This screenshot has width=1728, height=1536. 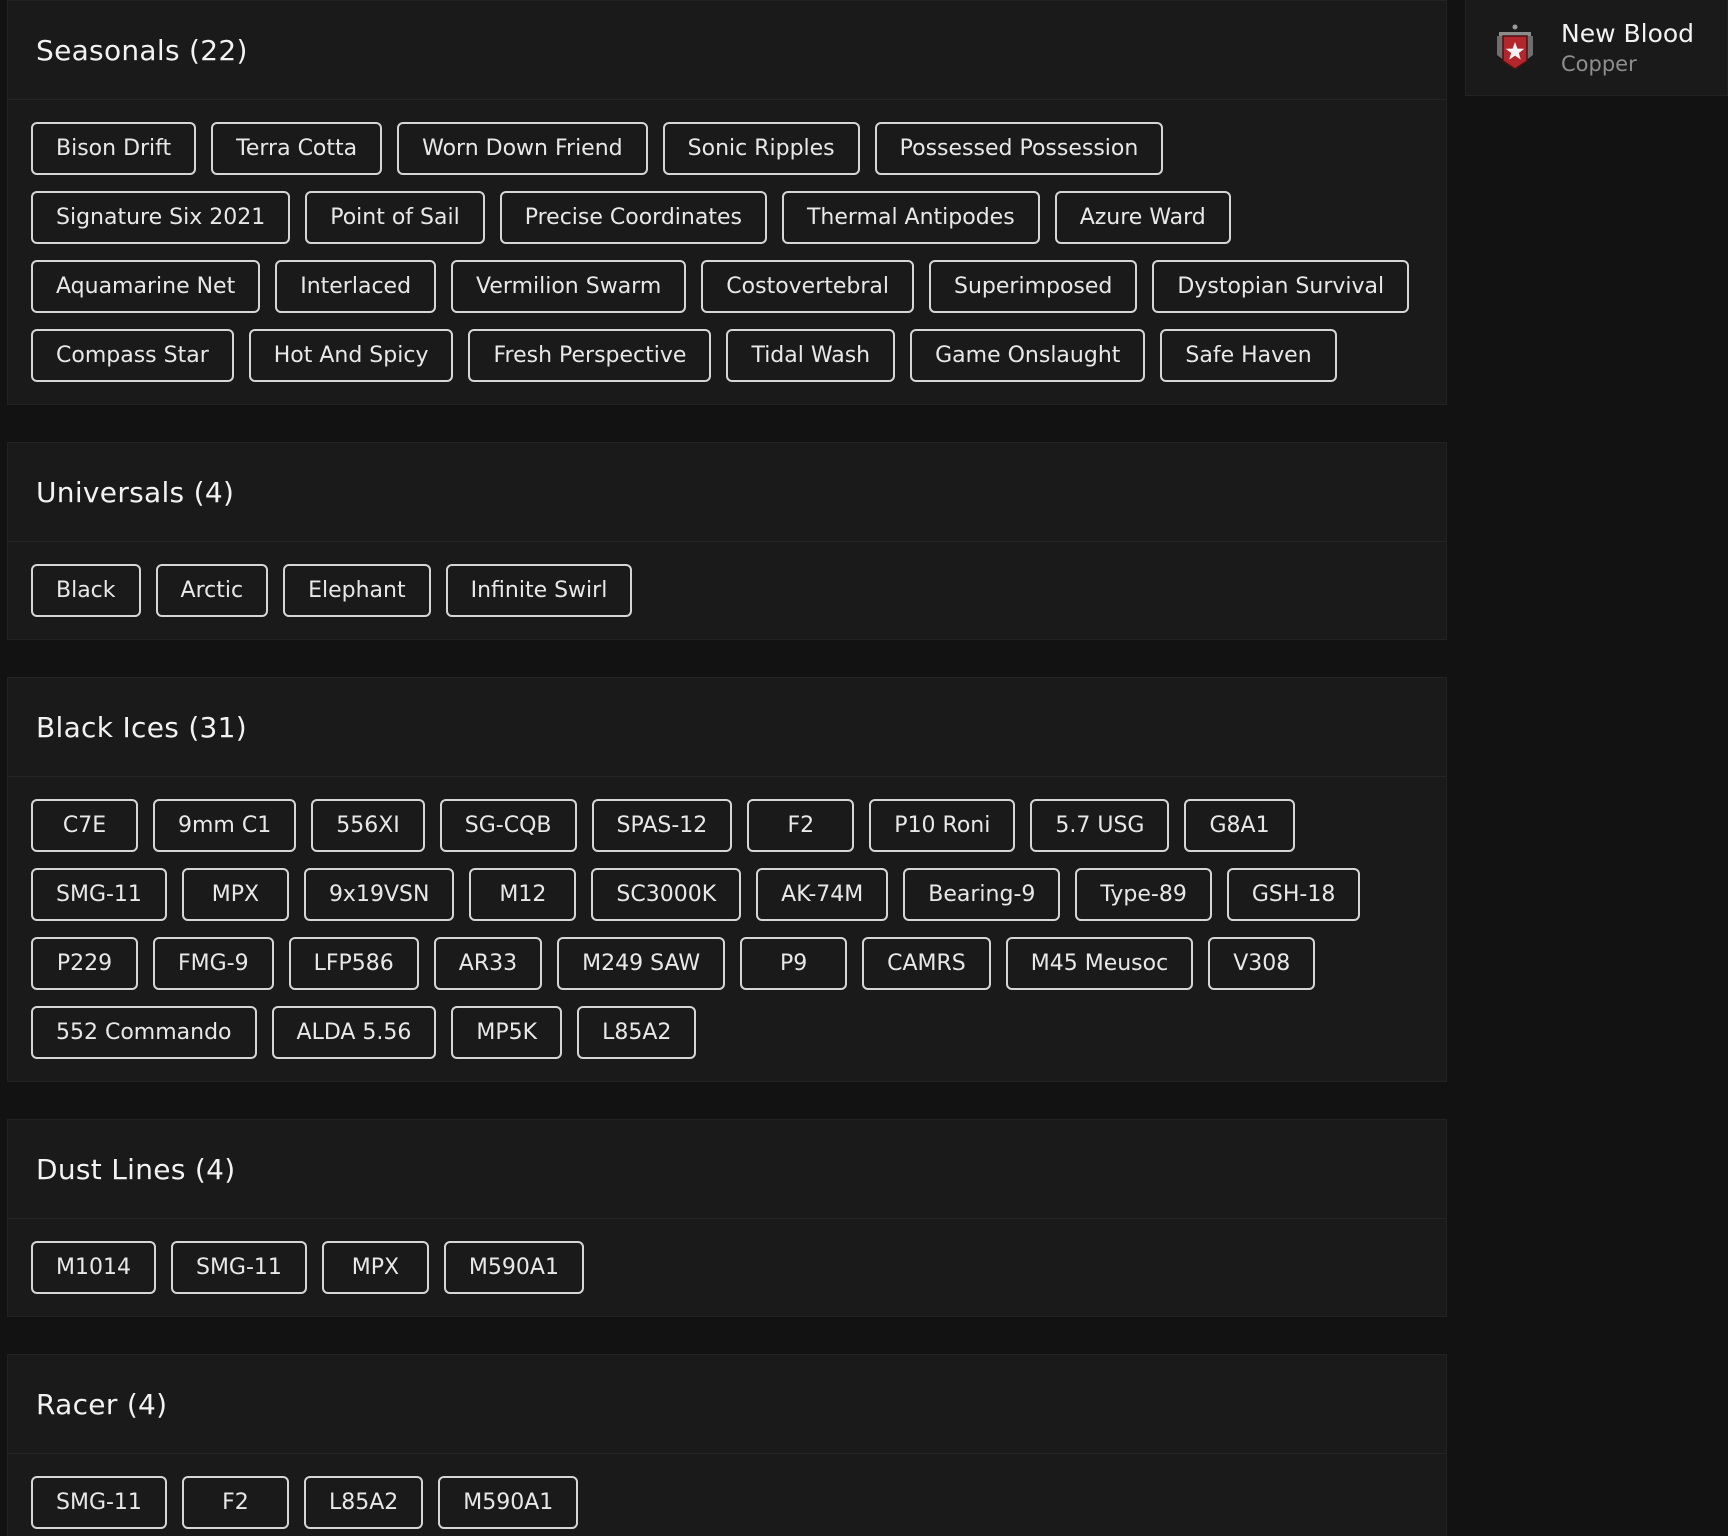 I want to click on profile-rank: Copper, so click(x=1599, y=63).